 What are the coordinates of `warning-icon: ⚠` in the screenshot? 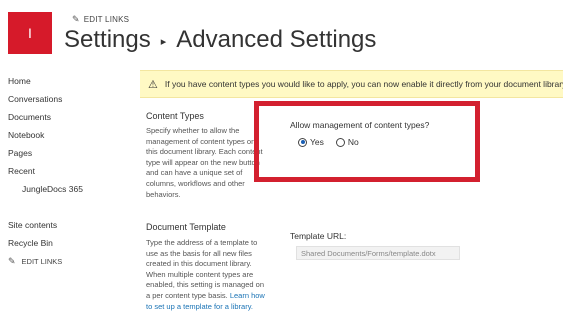 It's located at (153, 84).